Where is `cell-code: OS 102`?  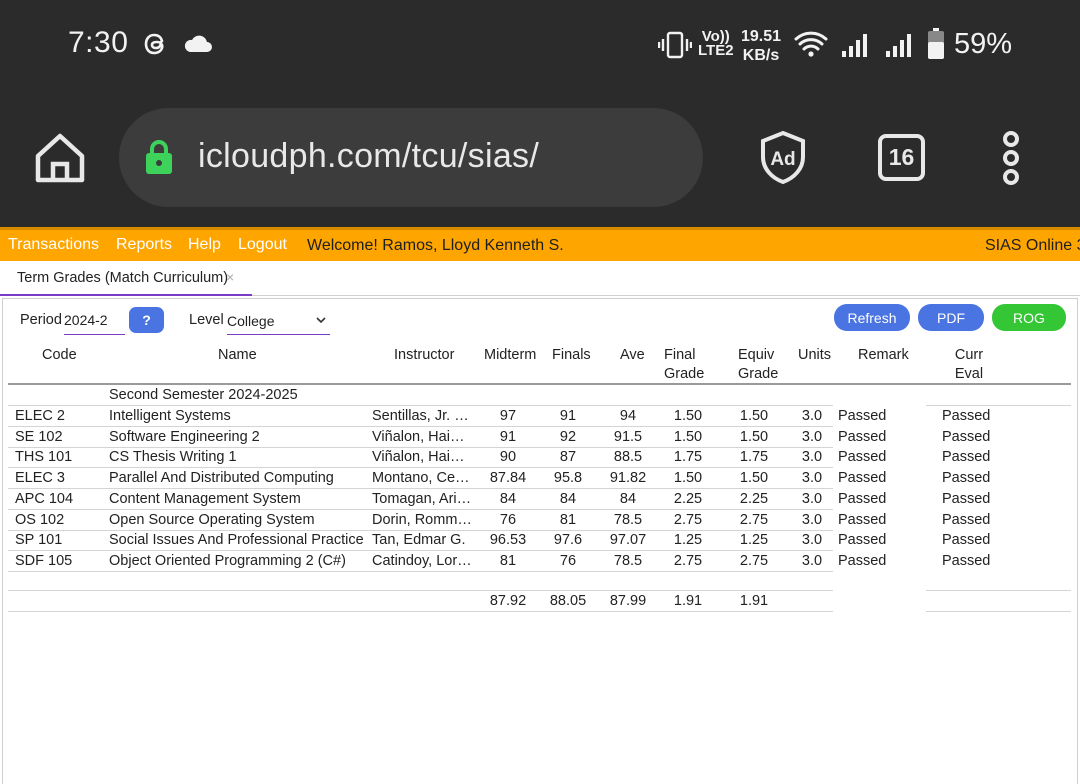
cell-code: OS 102 is located at coordinates (40, 520).